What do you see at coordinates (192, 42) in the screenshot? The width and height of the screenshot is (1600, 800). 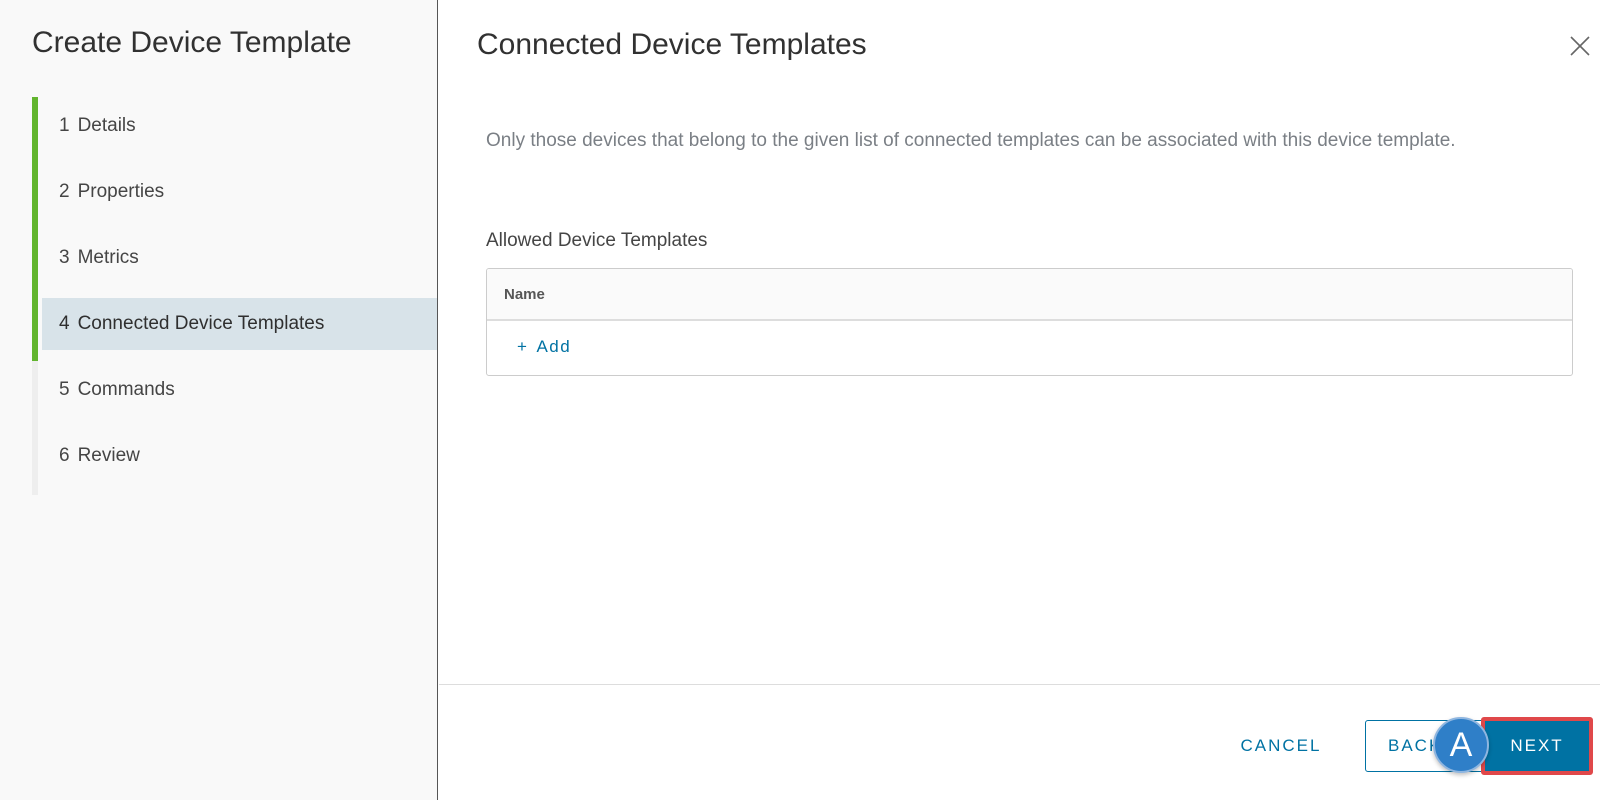 I see `wizard-title: Create Device Template` at bounding box center [192, 42].